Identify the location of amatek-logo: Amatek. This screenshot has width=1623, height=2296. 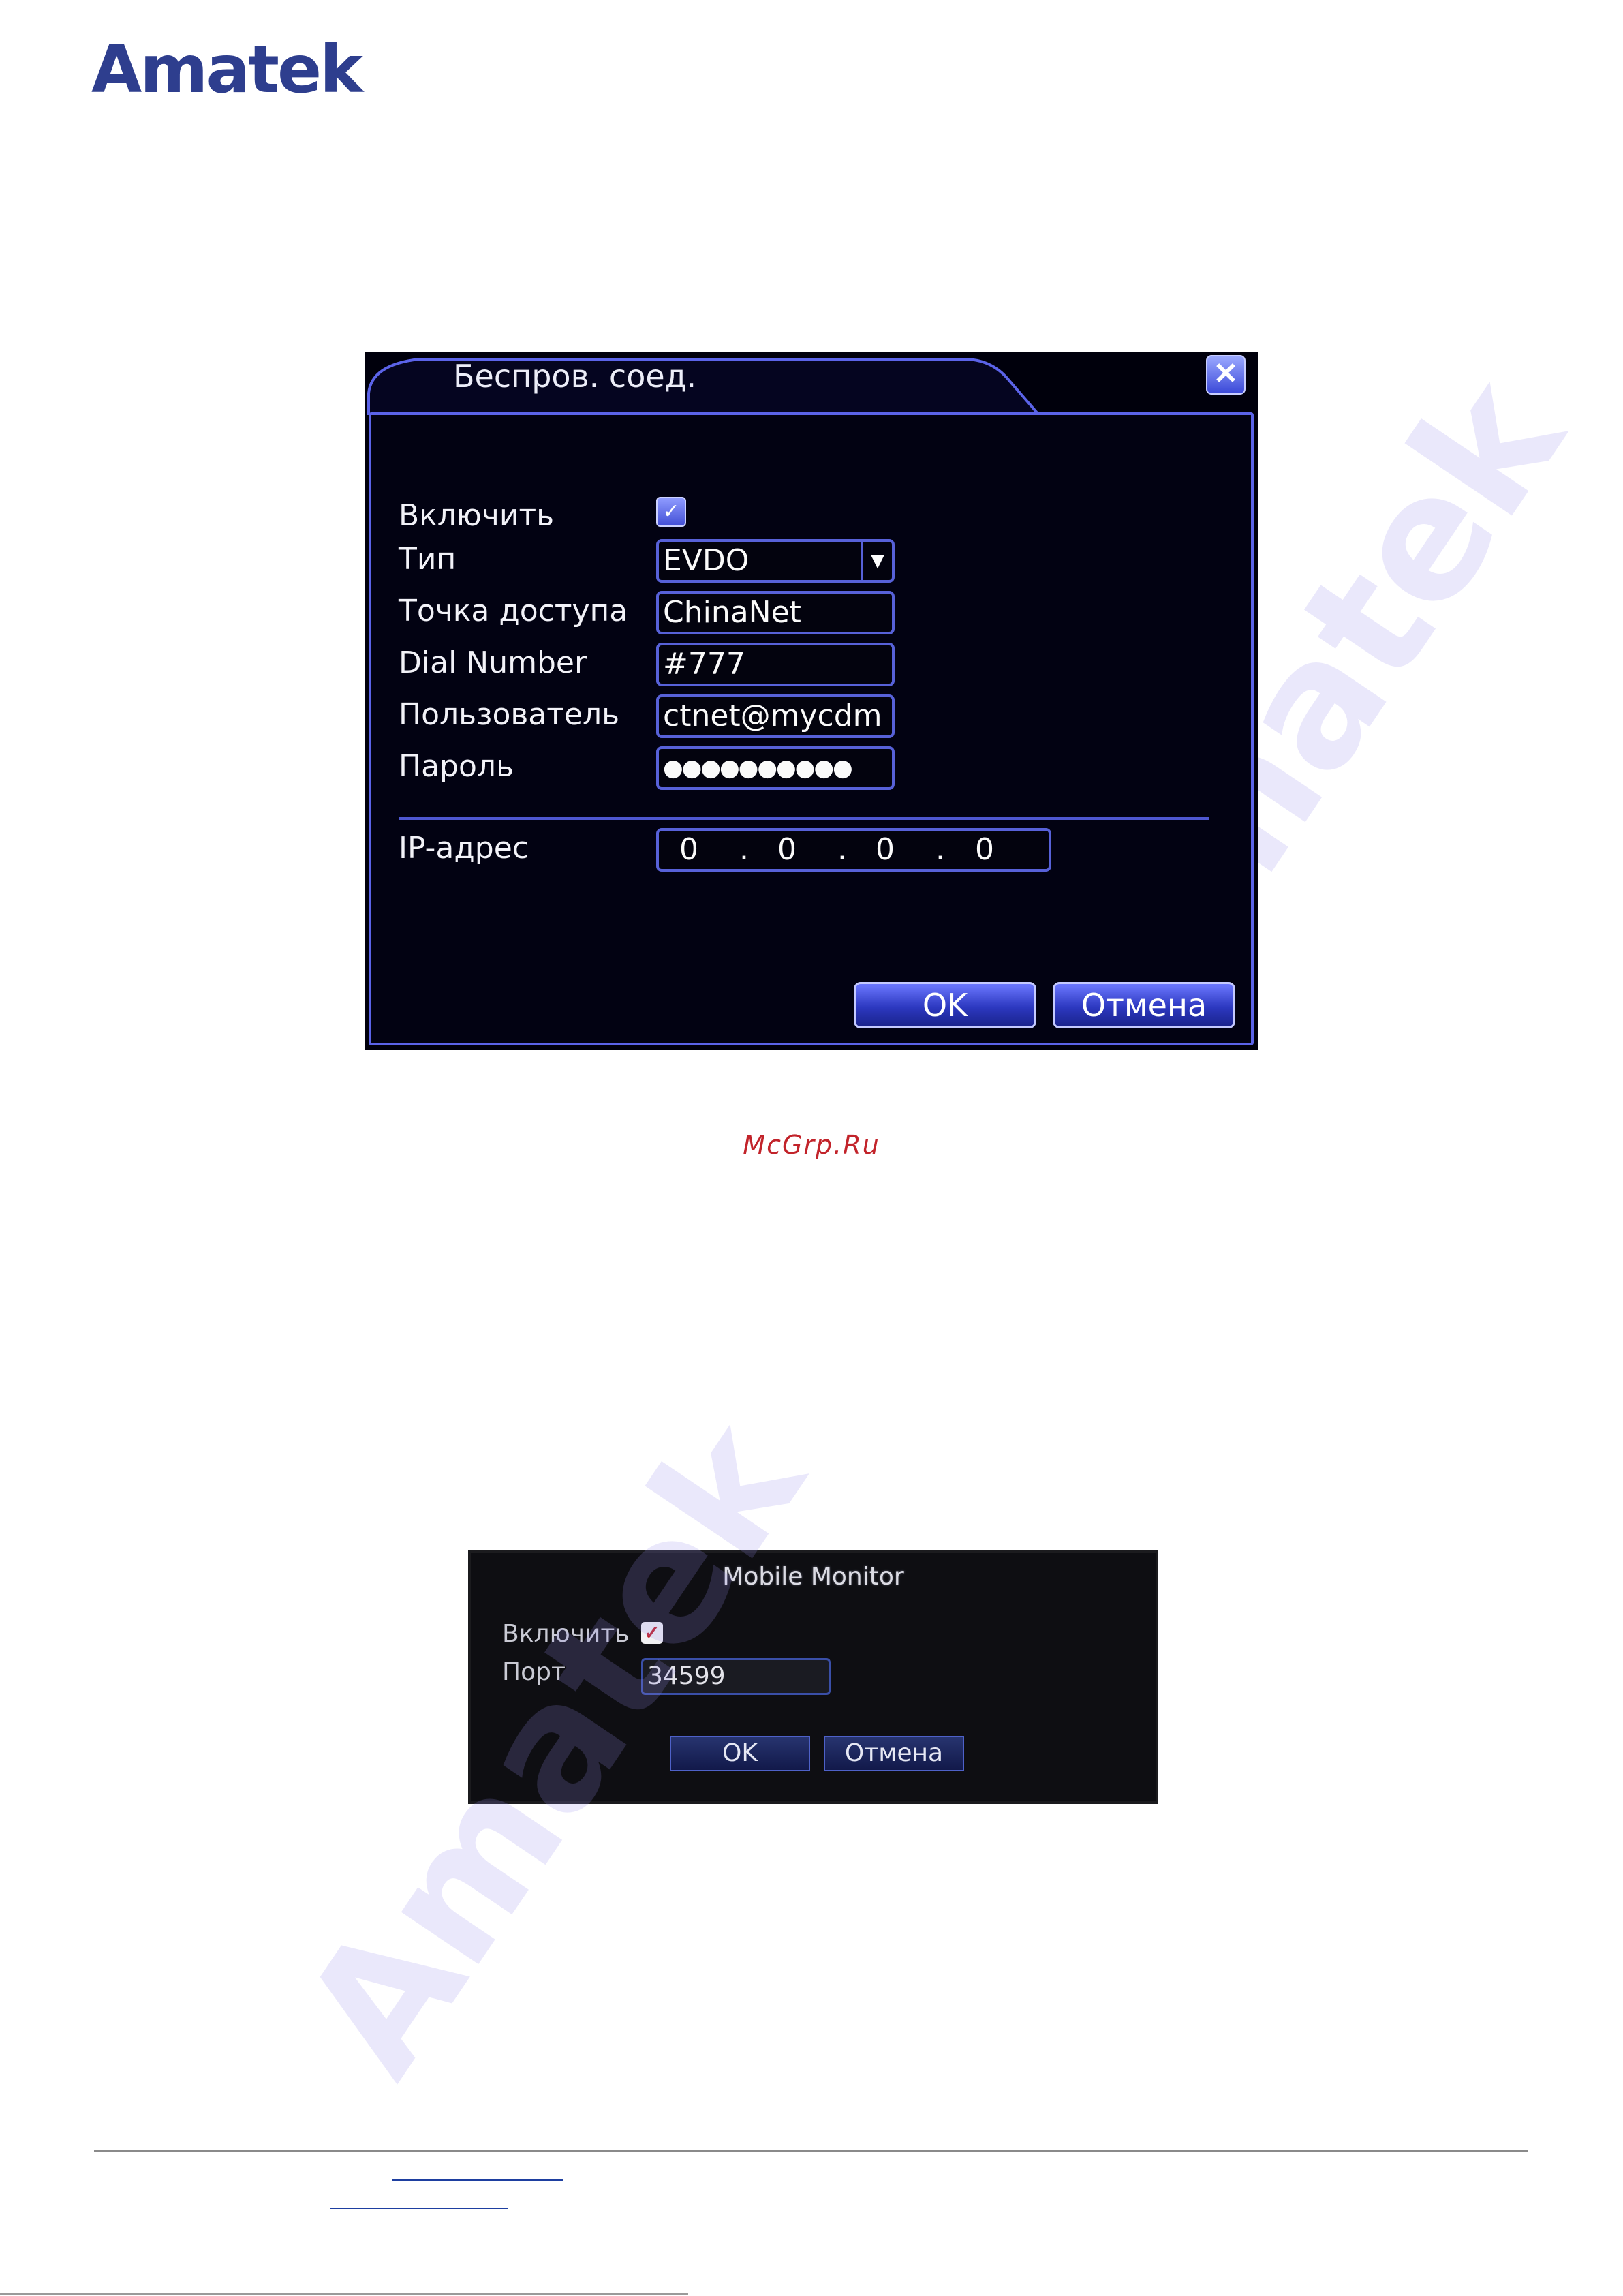
(227, 69).